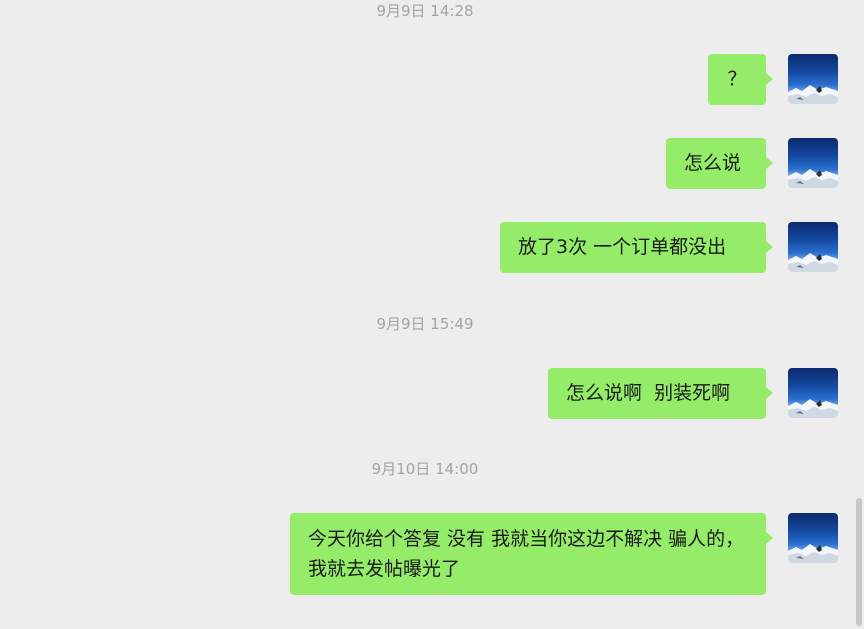 The height and width of the screenshot is (629, 864). What do you see at coordinates (859, 562) in the screenshot?
I see `scrollbar-thumb` at bounding box center [859, 562].